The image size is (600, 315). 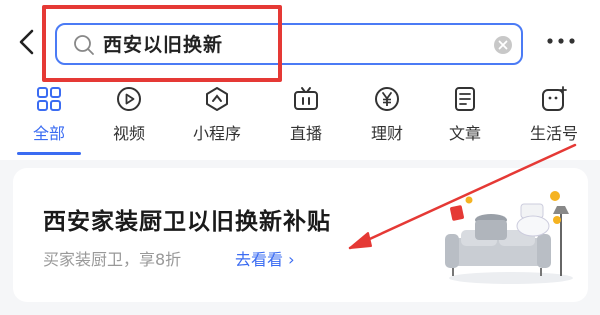 I want to click on live-tv-icon, so click(x=306, y=98).